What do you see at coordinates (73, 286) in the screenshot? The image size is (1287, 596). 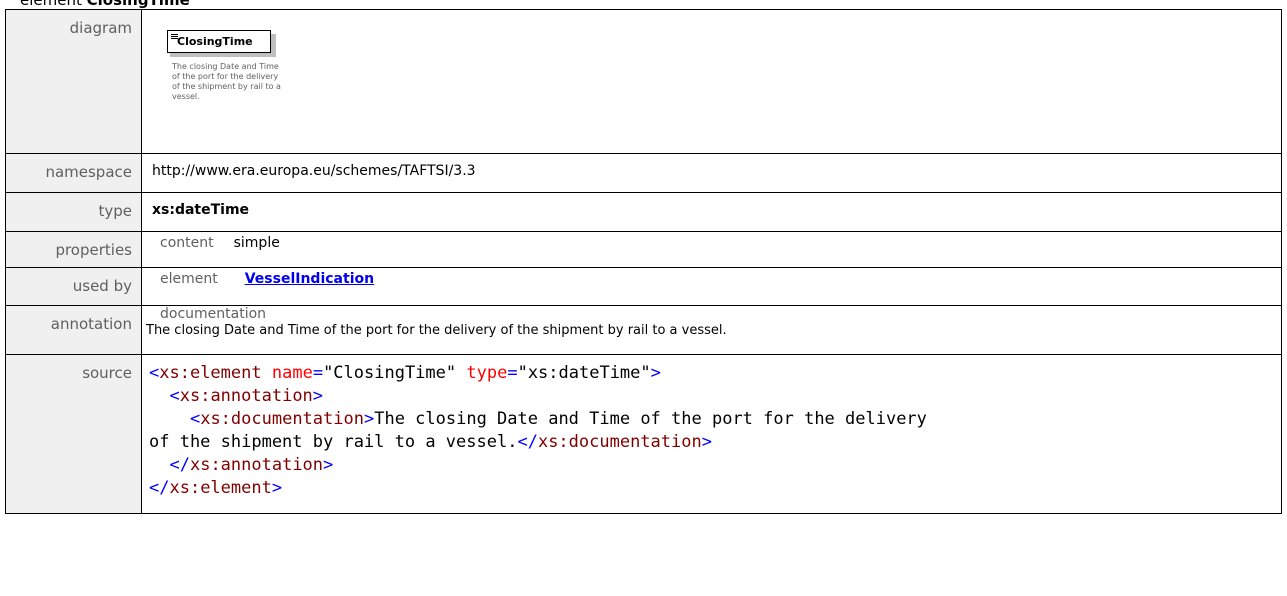 I see `label-used-by: used by` at bounding box center [73, 286].